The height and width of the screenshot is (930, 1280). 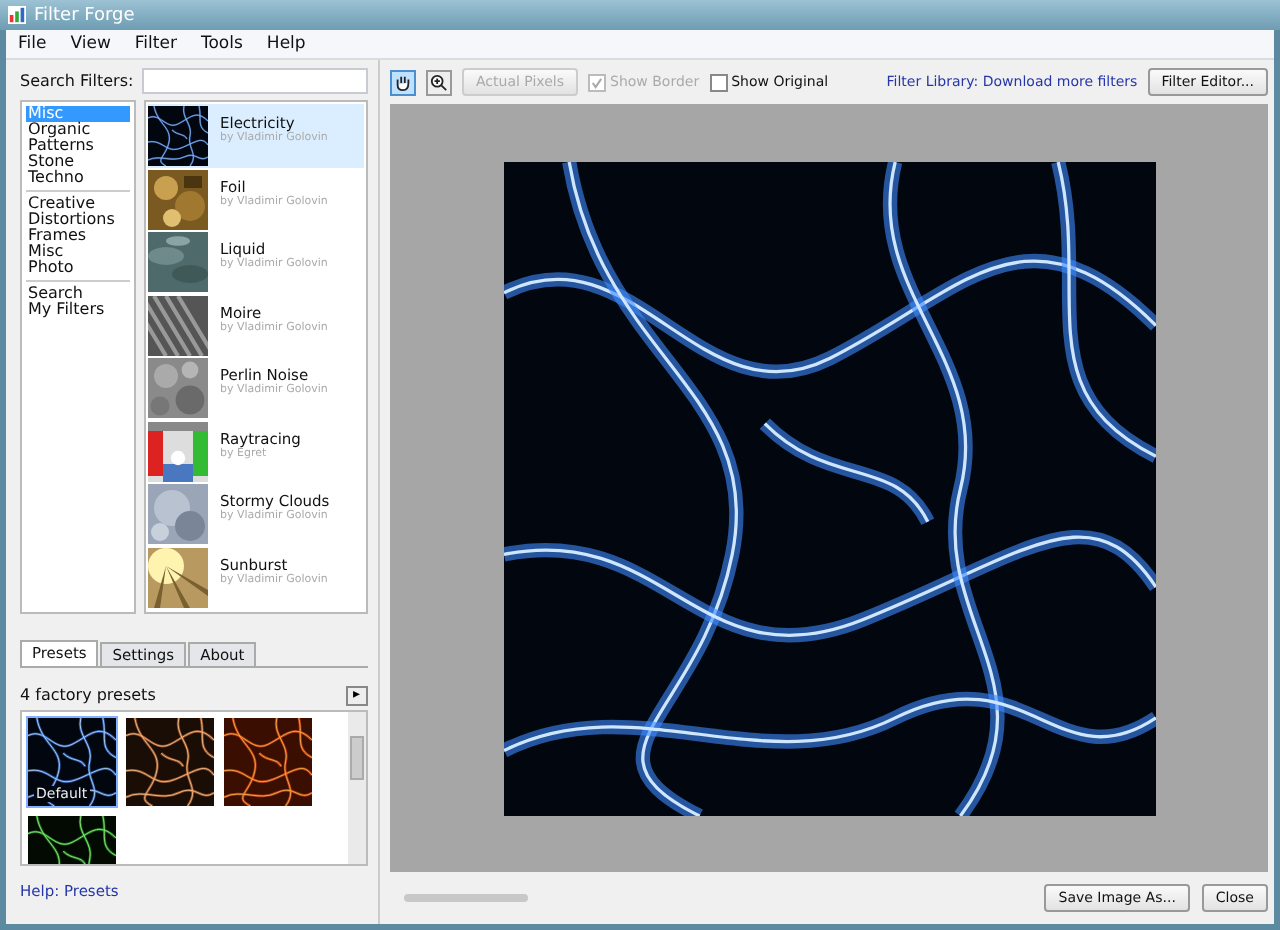 I want to click on search-field, so click(x=254, y=81).